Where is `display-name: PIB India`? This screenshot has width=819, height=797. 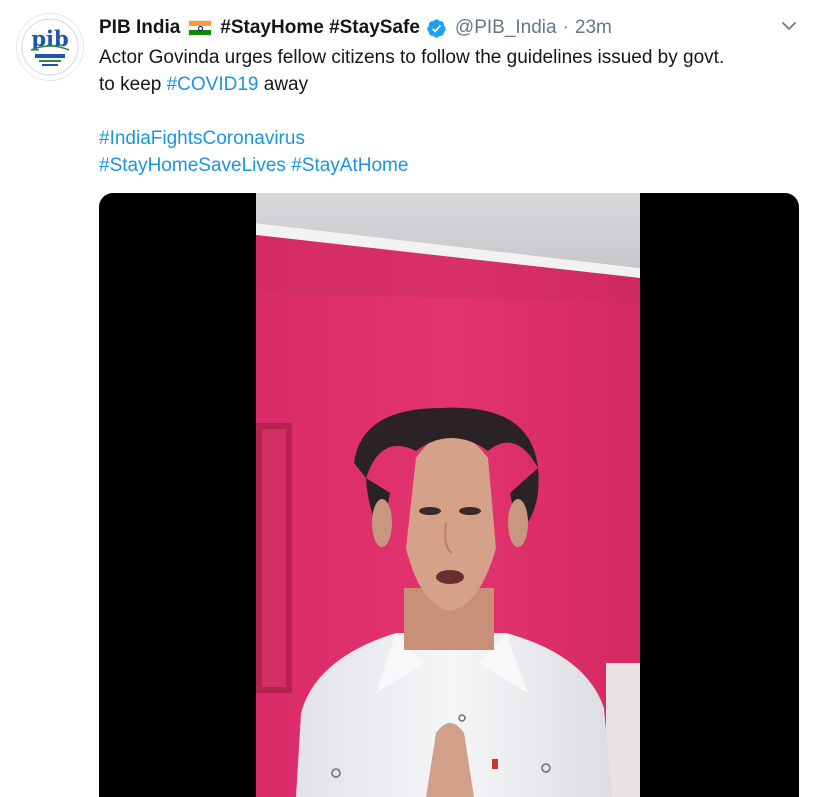 display-name: PIB India is located at coordinates (139, 28).